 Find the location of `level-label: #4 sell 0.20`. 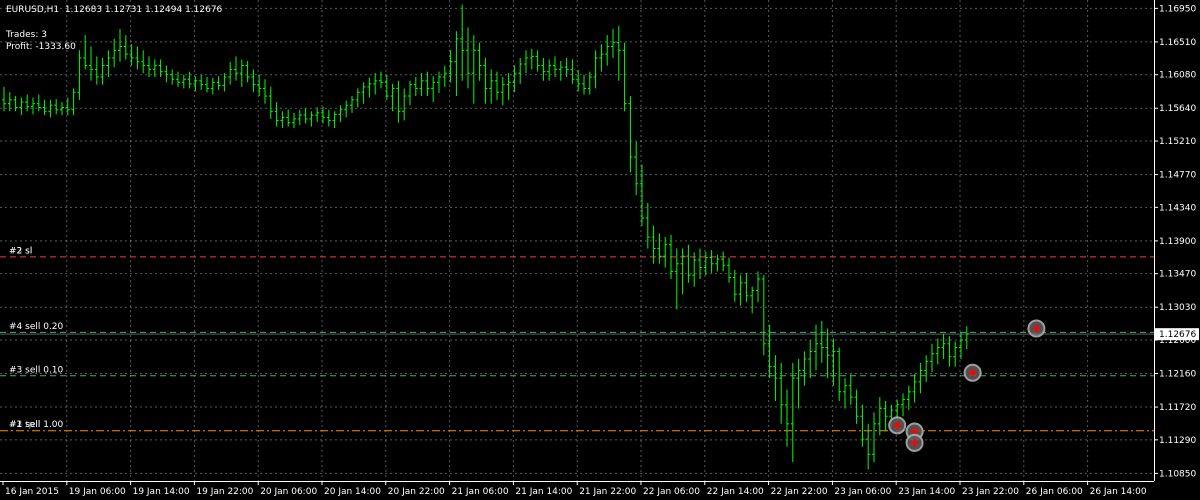

level-label: #4 sell 0.20 is located at coordinates (36, 327).